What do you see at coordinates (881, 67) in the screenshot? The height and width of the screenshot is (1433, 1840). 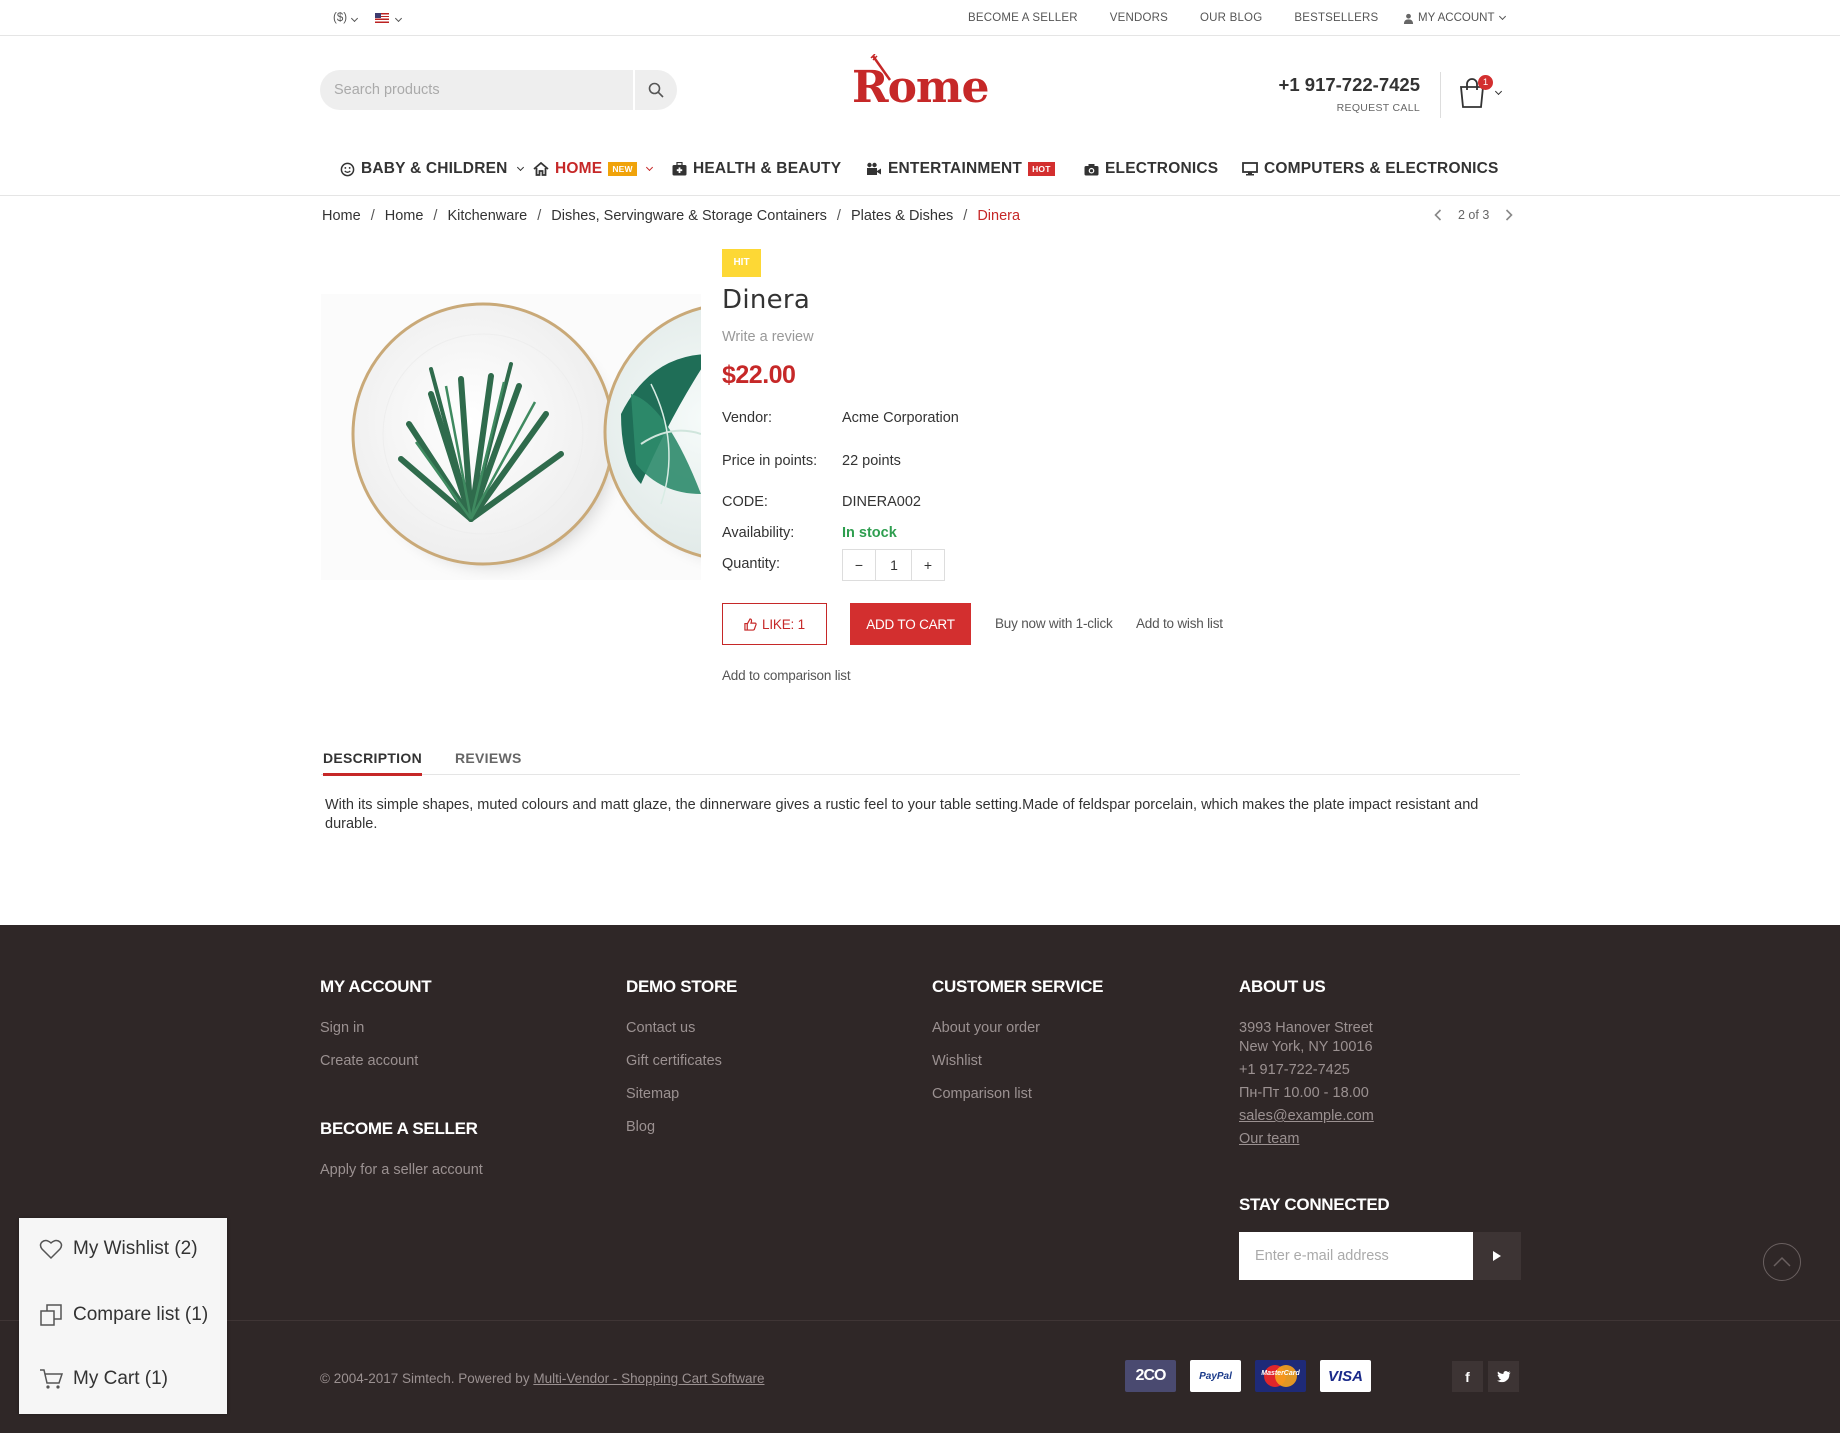 I see `fork-icon` at bounding box center [881, 67].